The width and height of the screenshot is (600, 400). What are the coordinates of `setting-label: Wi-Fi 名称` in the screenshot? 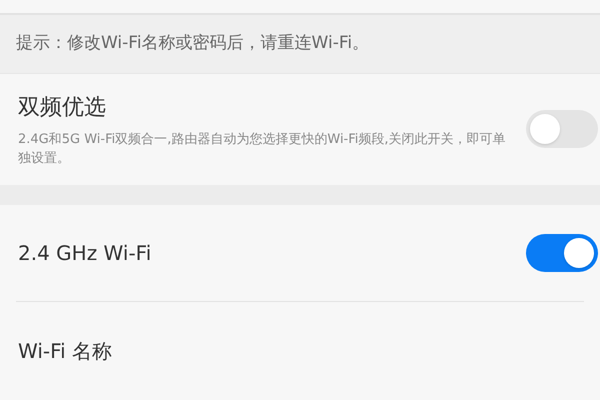 It's located at (65, 351).